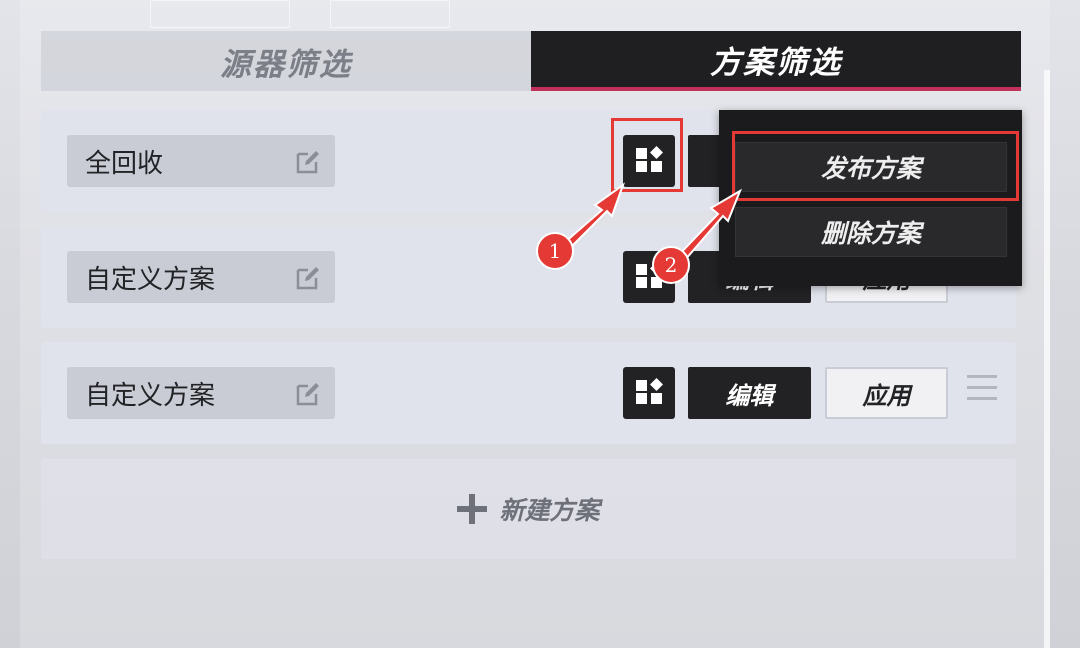  I want to click on annotation-arrows, so click(648, 226).